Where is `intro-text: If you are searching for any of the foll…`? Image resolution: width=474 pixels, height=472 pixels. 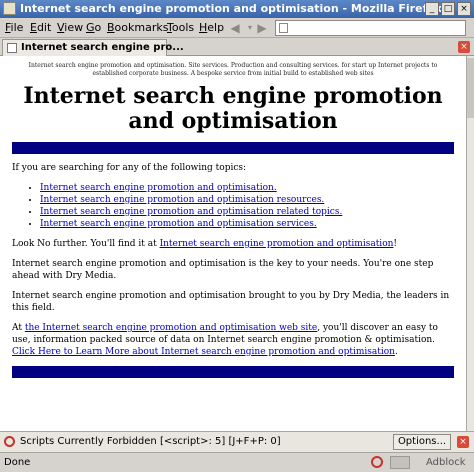
intro-text: If you are searching for any of the foll… is located at coordinates (129, 168).